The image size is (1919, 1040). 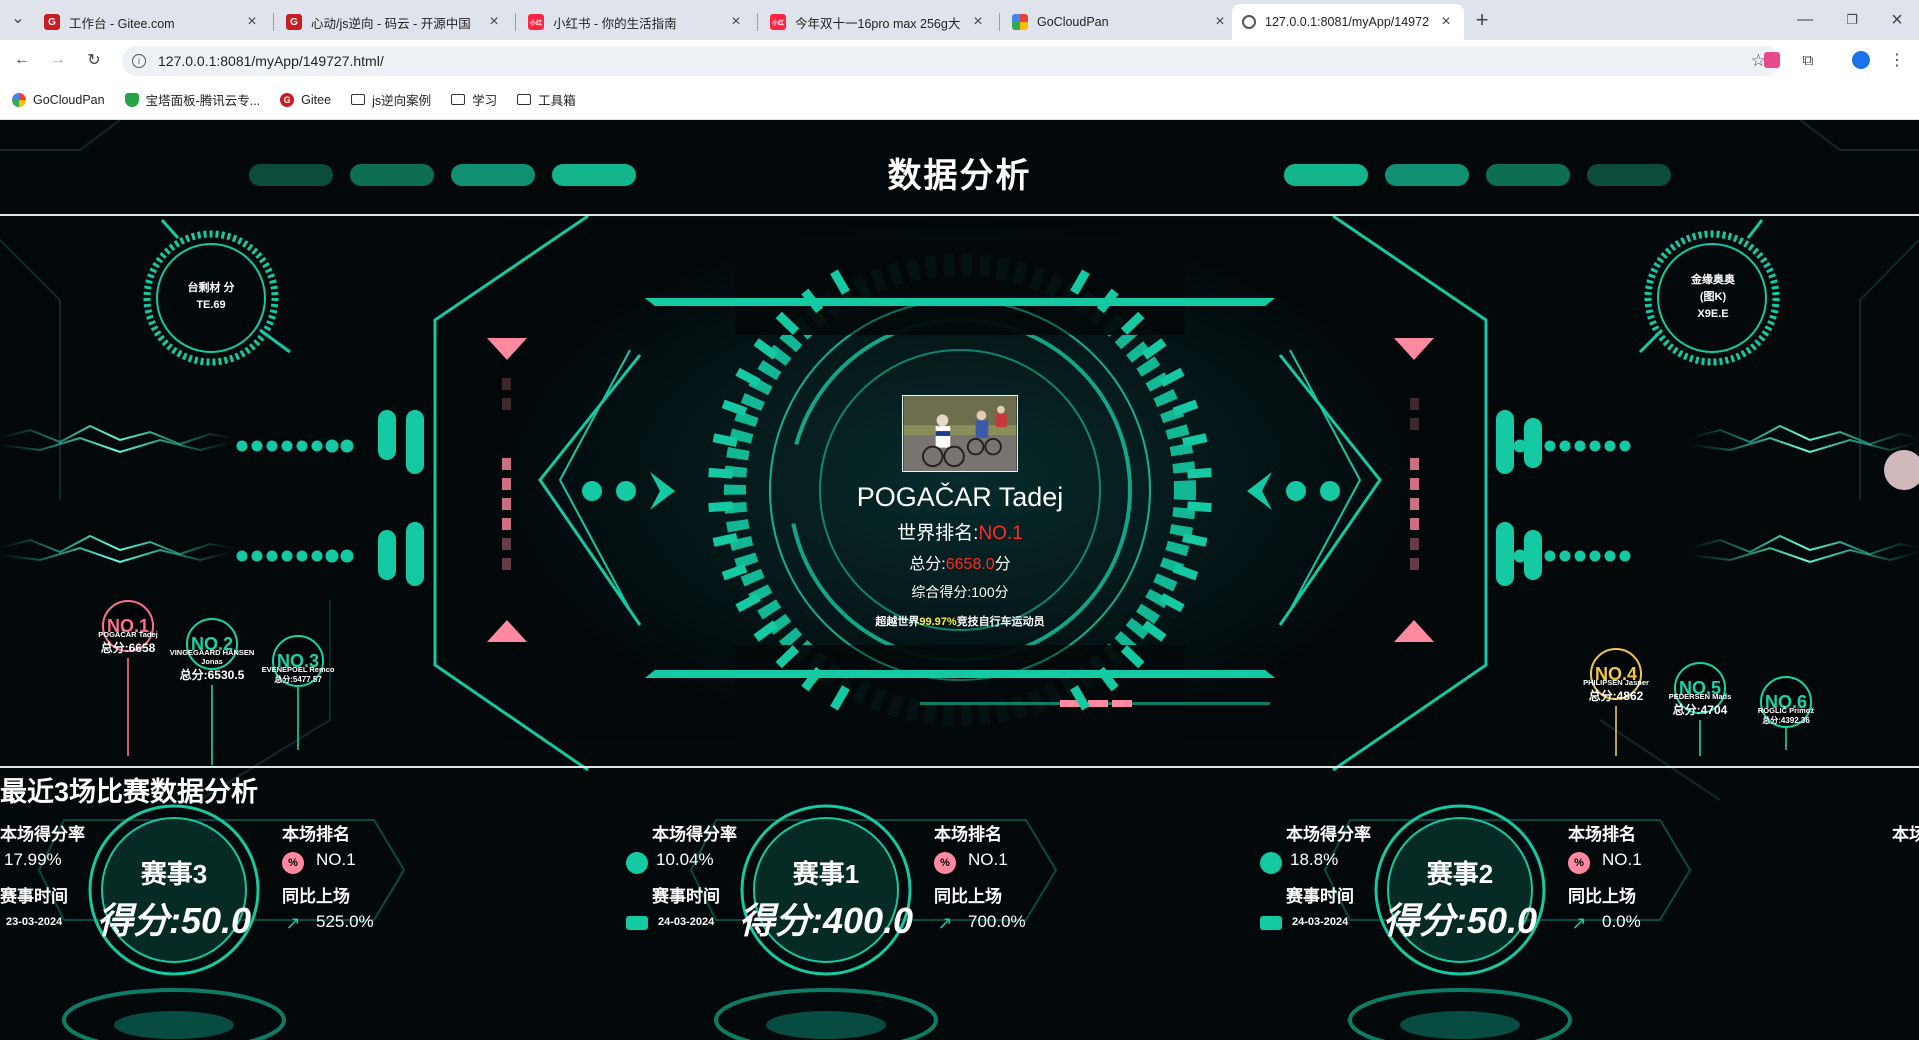 I want to click on gocloudpan-icon, so click(x=19, y=99).